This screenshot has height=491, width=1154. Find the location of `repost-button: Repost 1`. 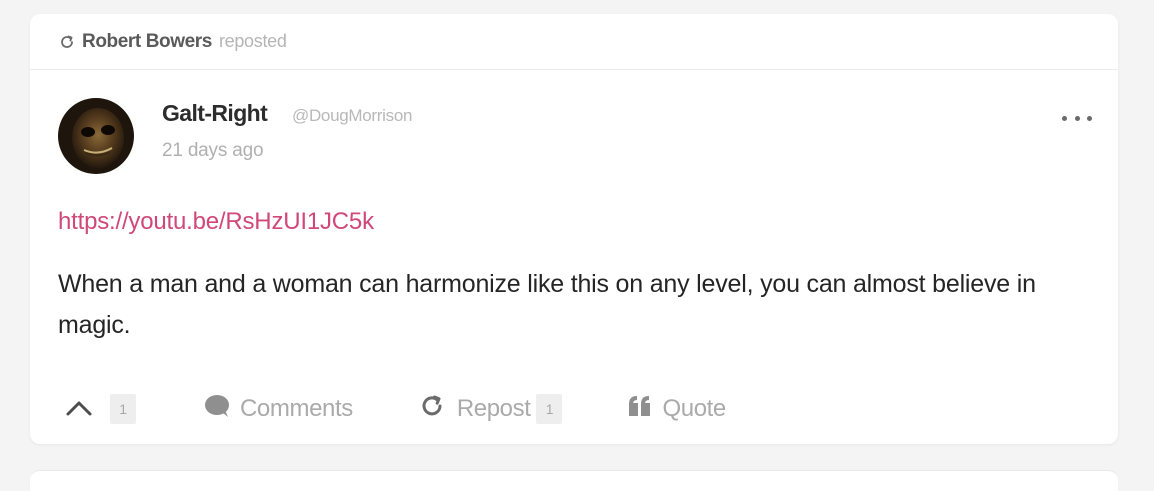

repost-button: Repost 1 is located at coordinates (491, 409).